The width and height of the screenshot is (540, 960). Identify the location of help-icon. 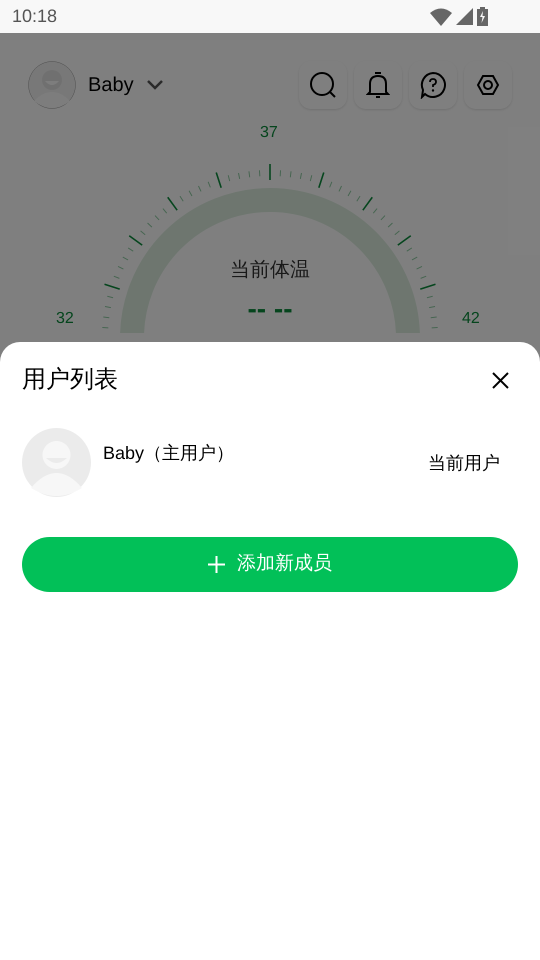
(433, 85).